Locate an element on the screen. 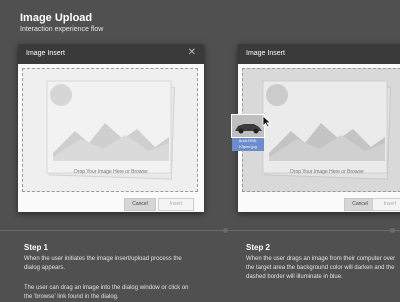 The height and width of the screenshot is (302, 400). page-subtitle: Interaction experience flow is located at coordinates (62, 29).